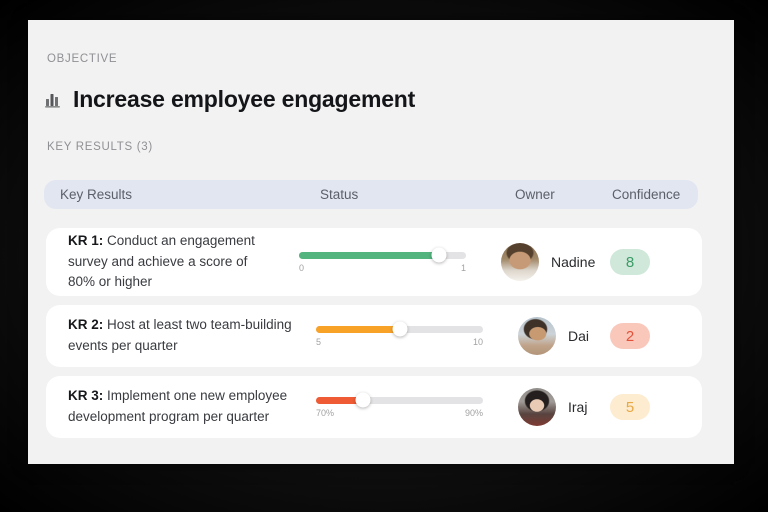  Describe the element at coordinates (244, 99) in the screenshot. I see `page-title: Increase employee engagement` at that location.